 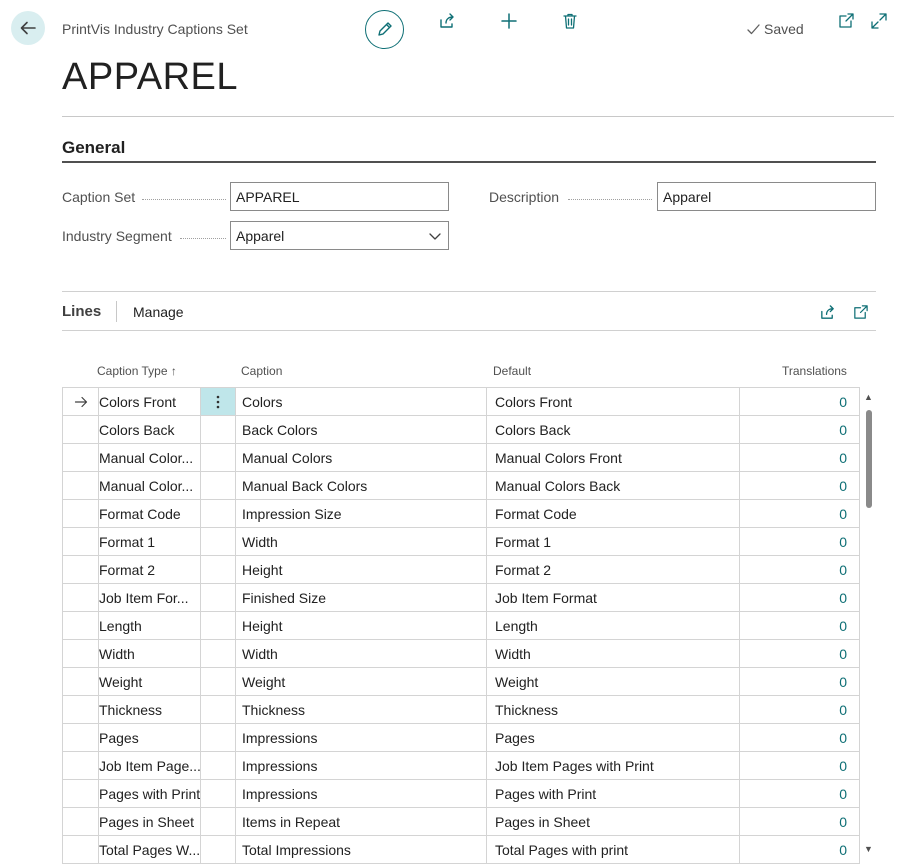 I want to click on lines-scrollbar: ▲ ▼, so click(x=869, y=625).